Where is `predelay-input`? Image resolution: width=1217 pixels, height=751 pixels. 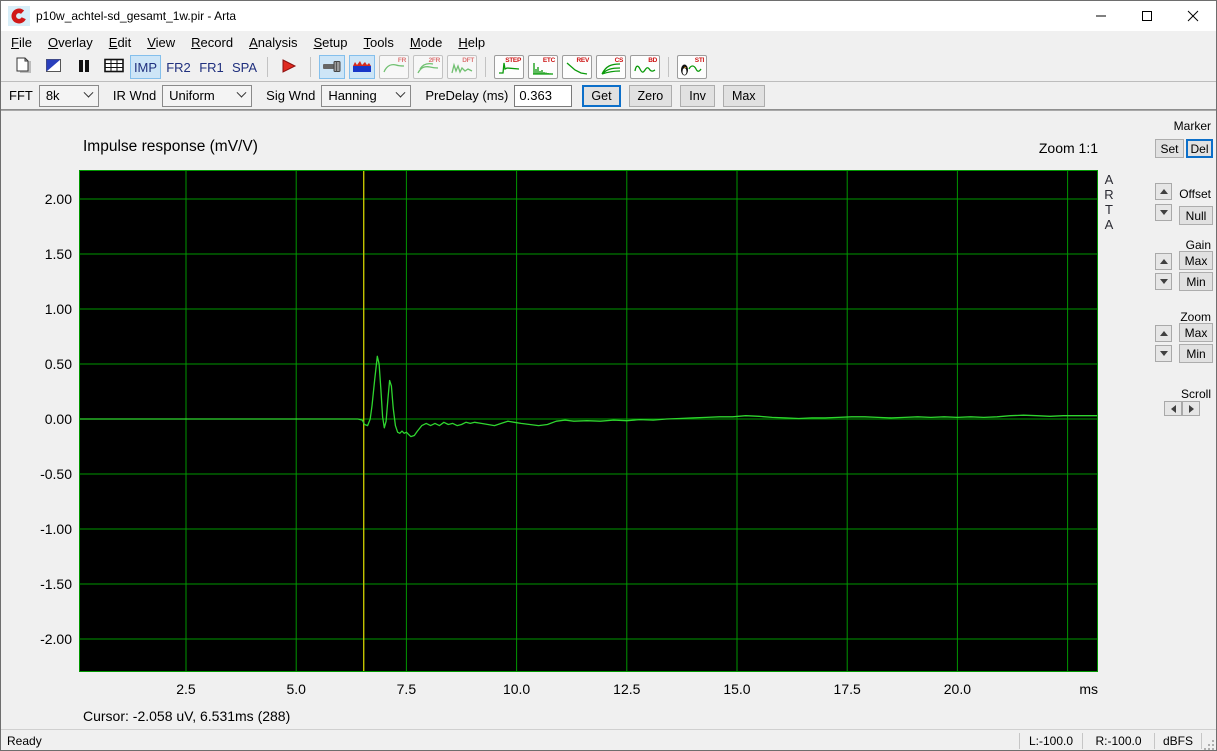
predelay-input is located at coordinates (543, 95).